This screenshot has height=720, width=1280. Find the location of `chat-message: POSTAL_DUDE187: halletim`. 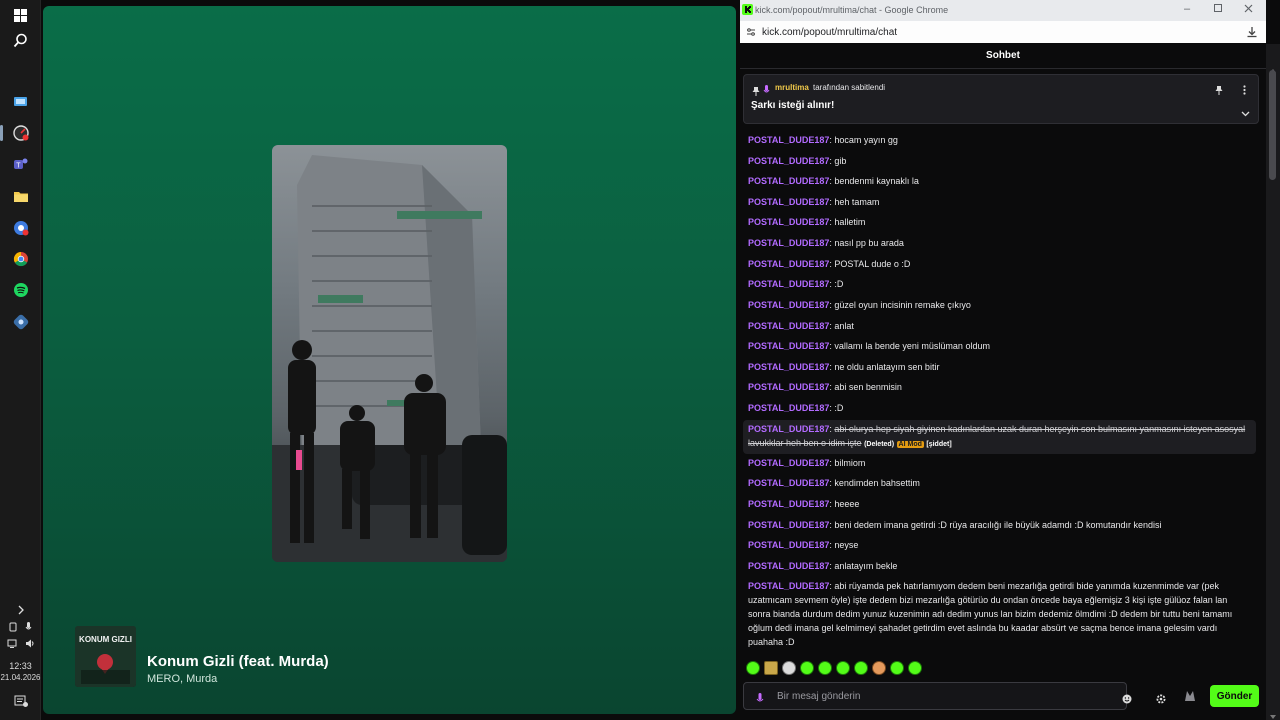

chat-message: POSTAL_DUDE187: halletim is located at coordinates (1000, 222).